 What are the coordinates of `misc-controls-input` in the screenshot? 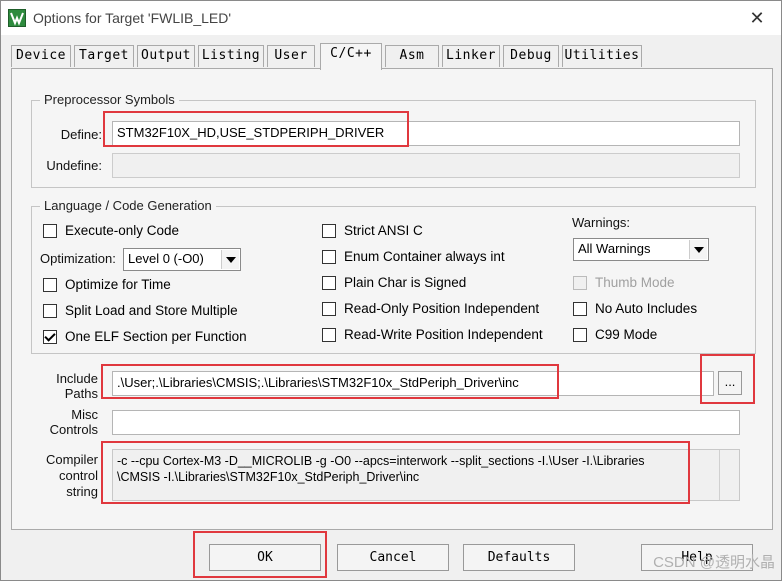 It's located at (426, 422).